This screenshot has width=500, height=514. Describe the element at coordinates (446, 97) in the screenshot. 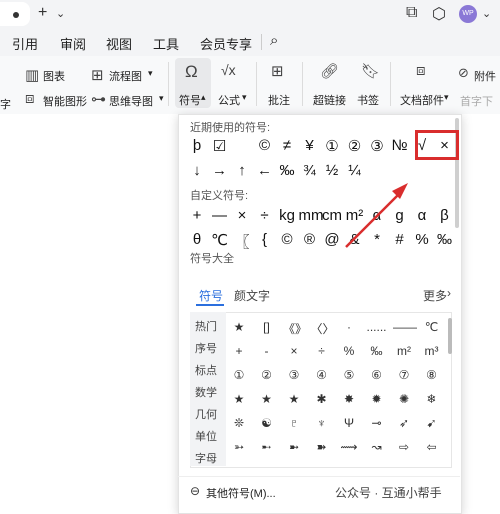

I see `doc-parts-dropdown-icon: ▾` at that location.